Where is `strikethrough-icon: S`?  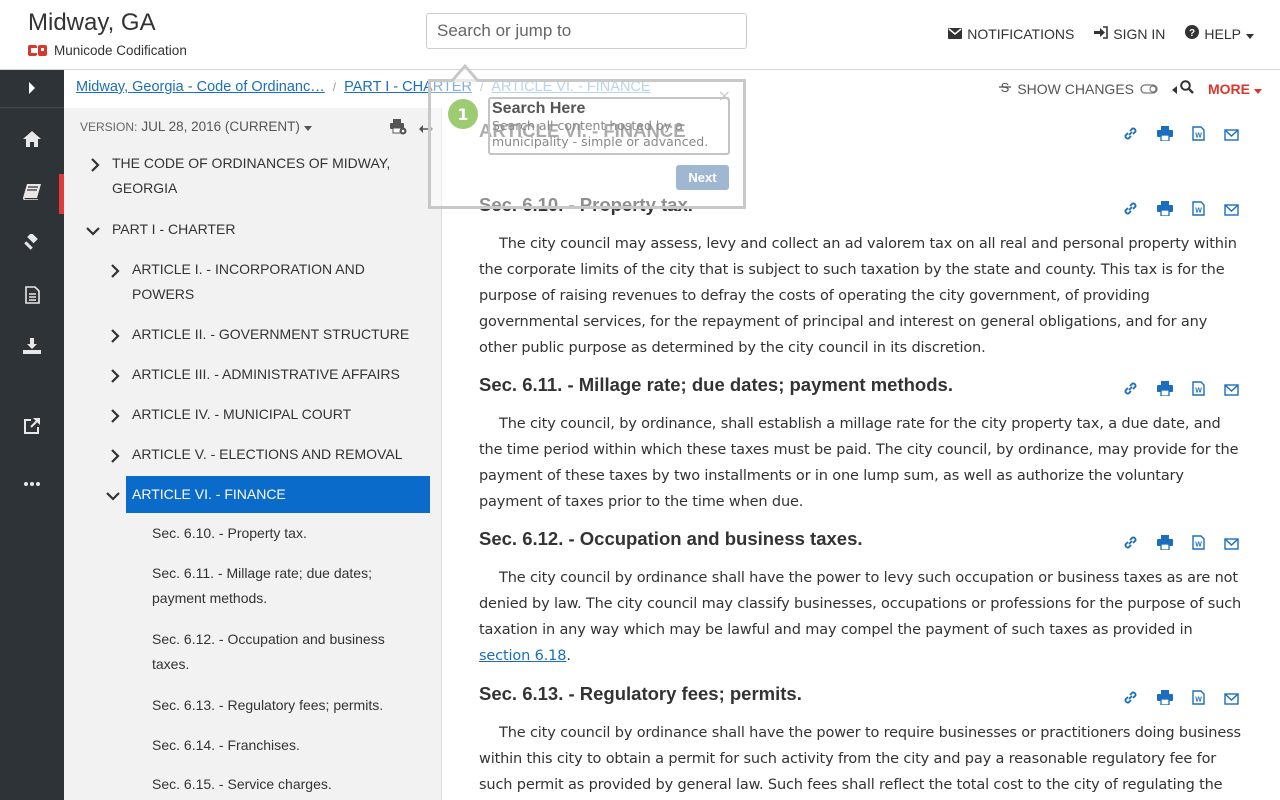 strikethrough-icon: S is located at coordinates (1005, 88).